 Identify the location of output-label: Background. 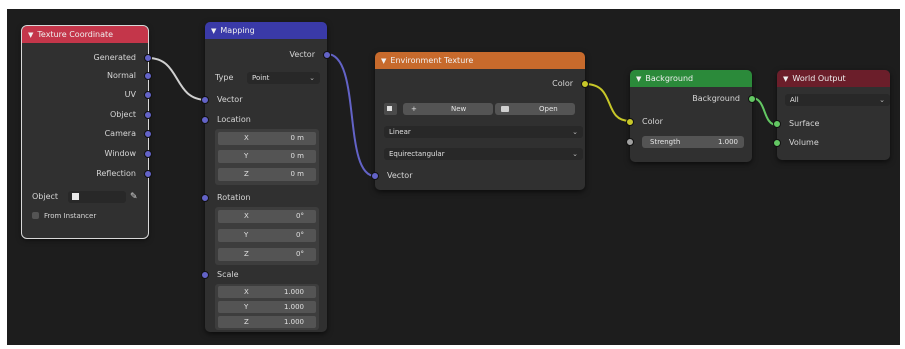
(716, 98).